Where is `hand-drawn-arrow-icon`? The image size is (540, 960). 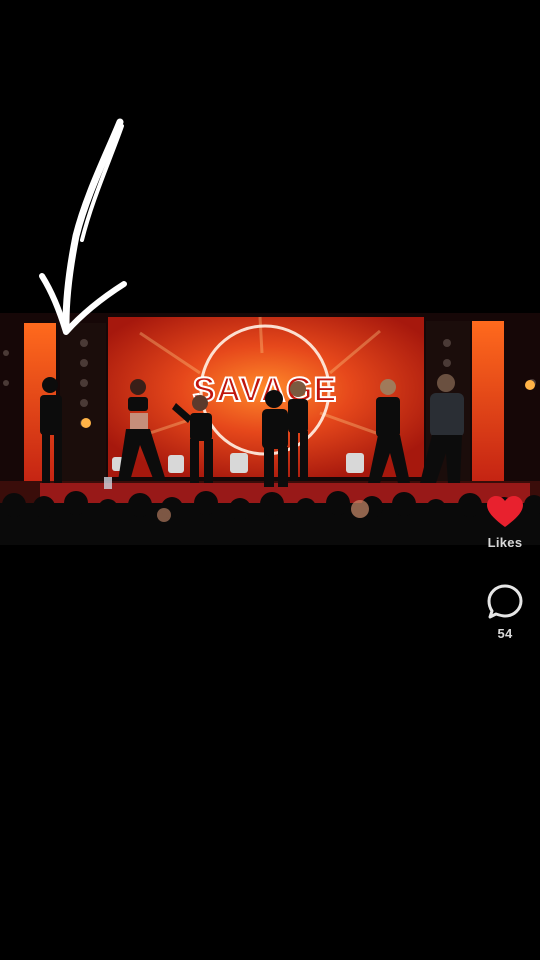
hand-drawn-arrow-icon is located at coordinates (83, 226).